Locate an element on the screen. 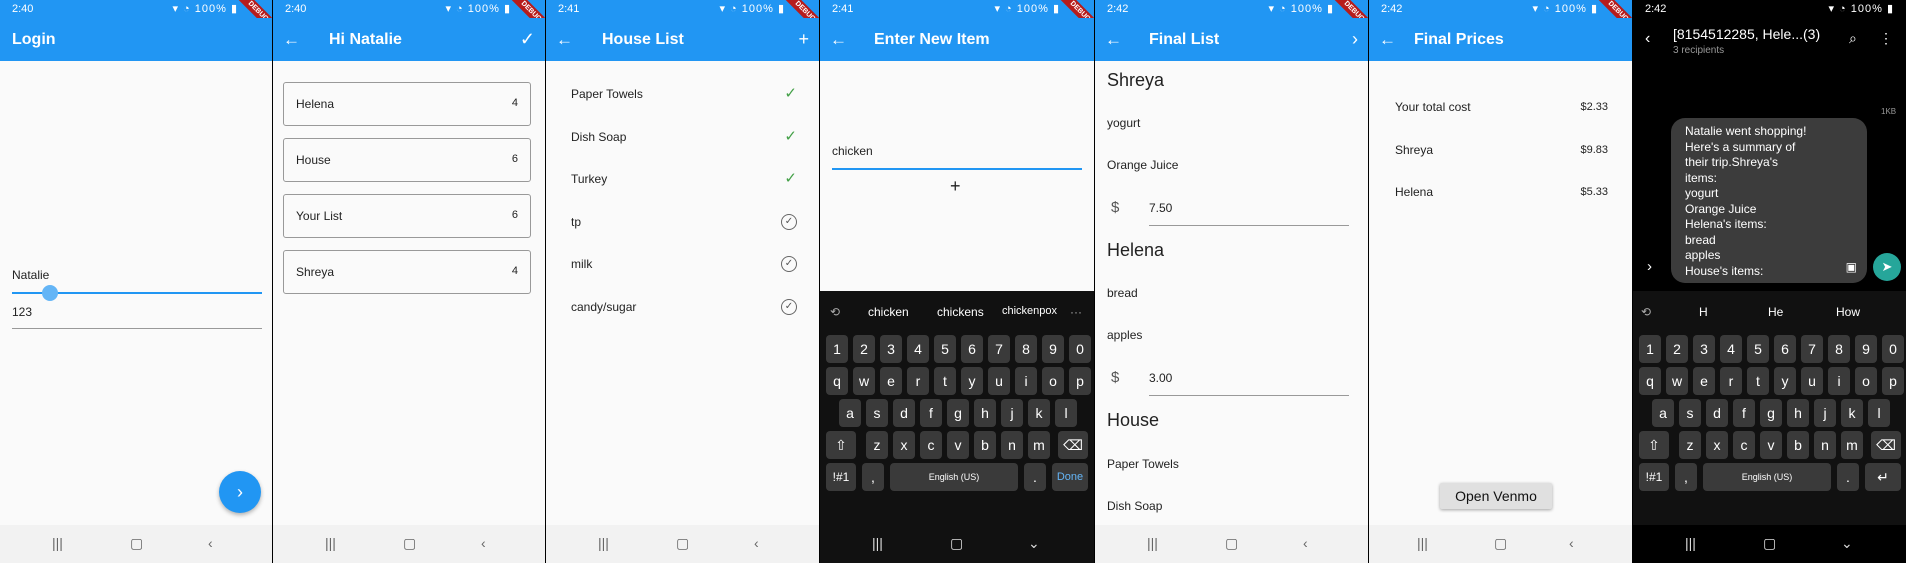  add-icon: + is located at coordinates (803, 39).